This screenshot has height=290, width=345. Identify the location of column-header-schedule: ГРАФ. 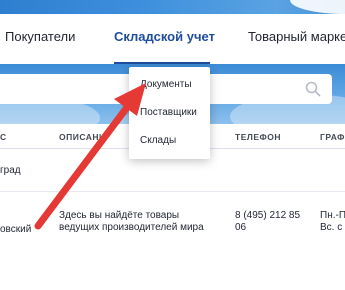
(332, 137).